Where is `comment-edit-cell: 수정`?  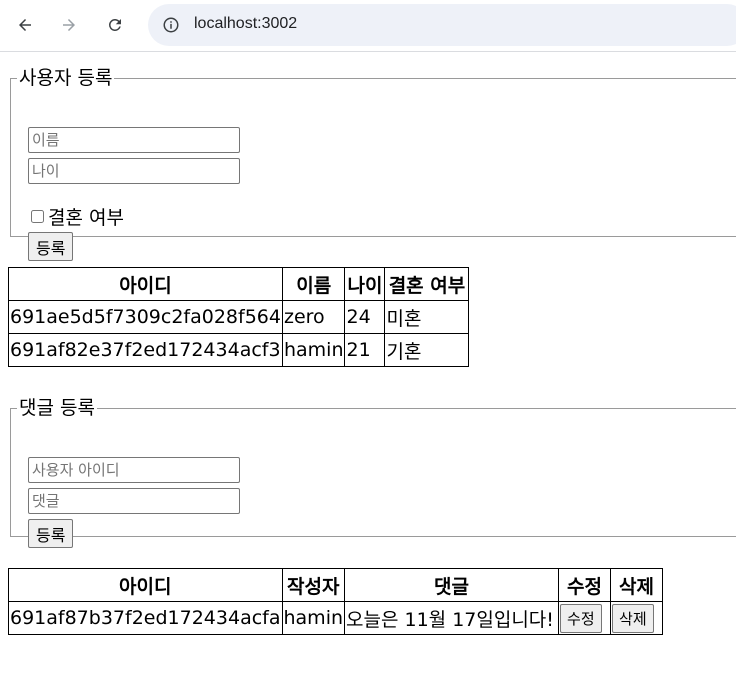 comment-edit-cell: 수정 is located at coordinates (585, 618).